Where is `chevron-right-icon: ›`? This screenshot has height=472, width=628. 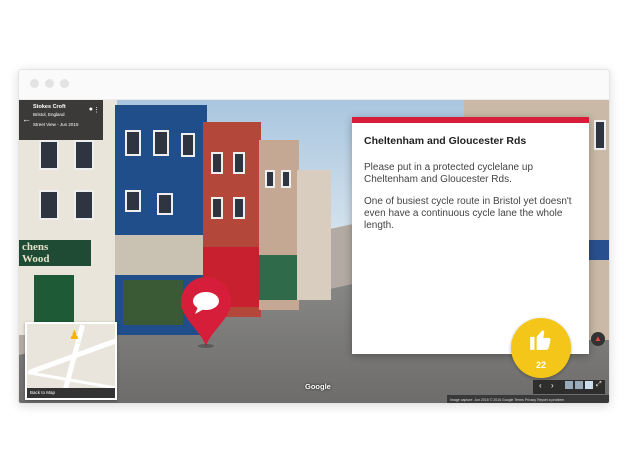 chevron-right-icon: › is located at coordinates (552, 385).